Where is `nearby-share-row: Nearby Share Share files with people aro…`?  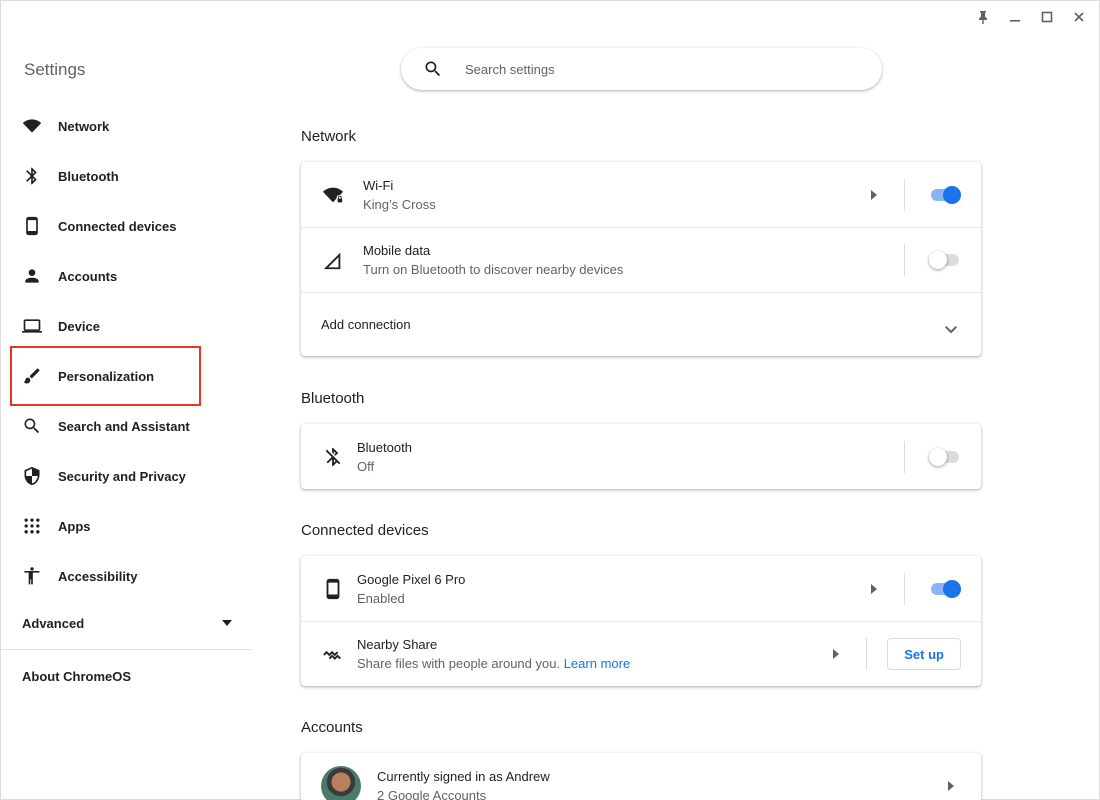 nearby-share-row: Nearby Share Share files with people aro… is located at coordinates (641, 653).